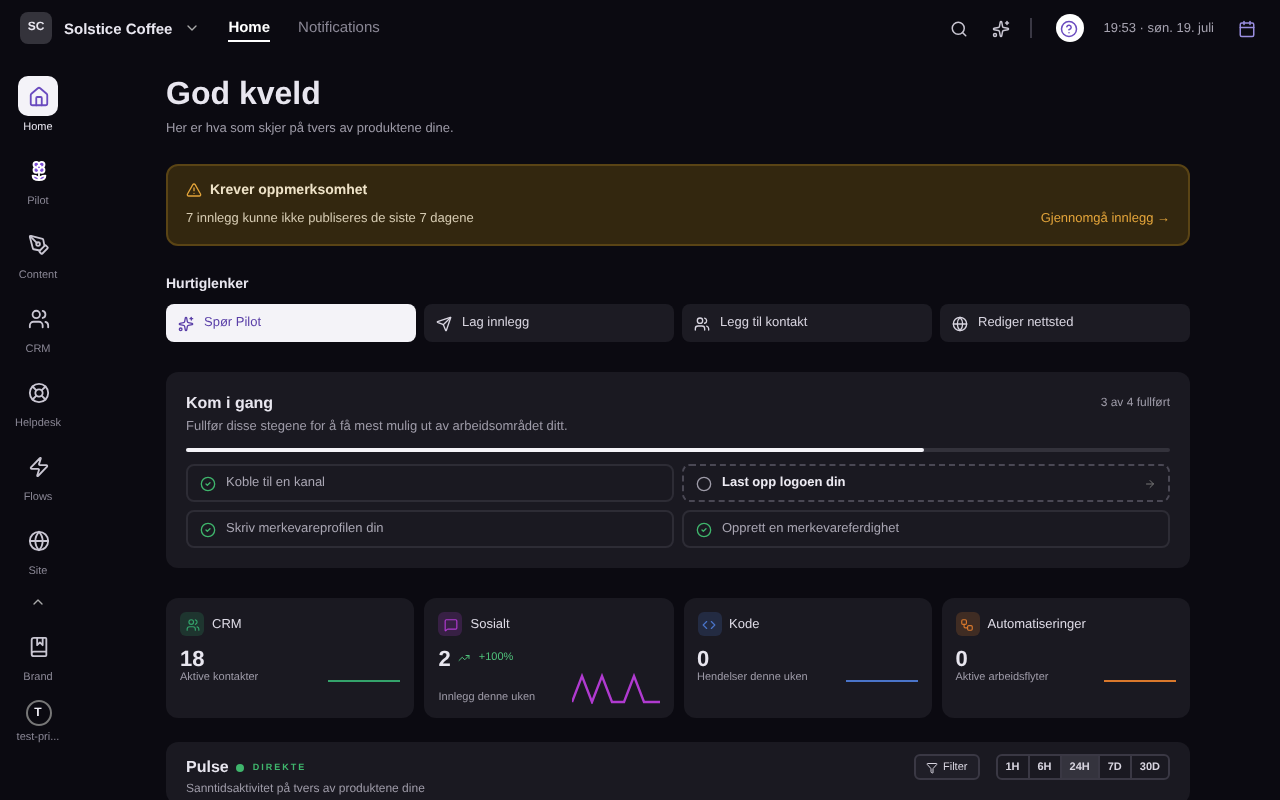 The height and width of the screenshot is (800, 1280). What do you see at coordinates (464, 658) in the screenshot?
I see `trend-up-icon` at bounding box center [464, 658].